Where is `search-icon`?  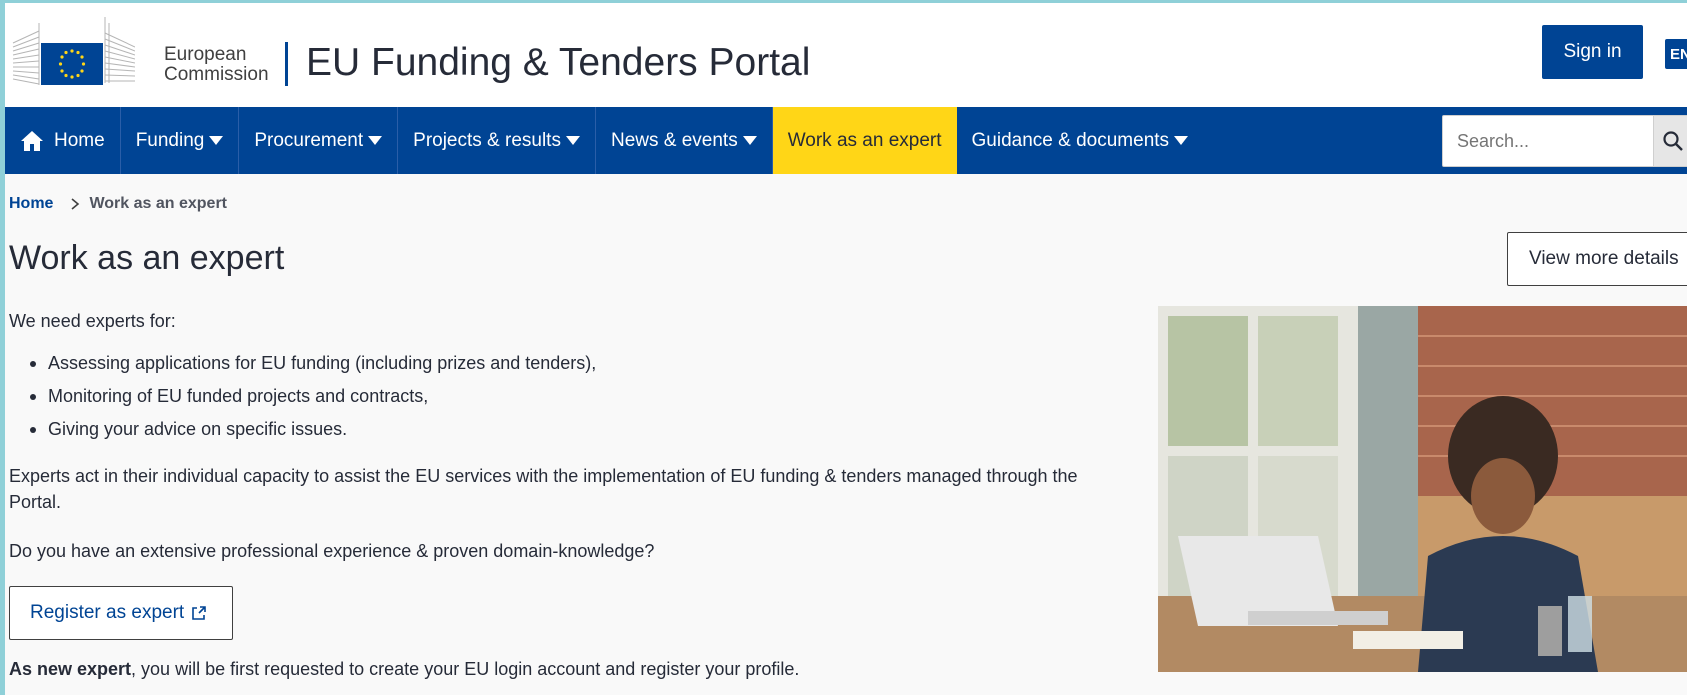
search-icon is located at coordinates (1673, 141).